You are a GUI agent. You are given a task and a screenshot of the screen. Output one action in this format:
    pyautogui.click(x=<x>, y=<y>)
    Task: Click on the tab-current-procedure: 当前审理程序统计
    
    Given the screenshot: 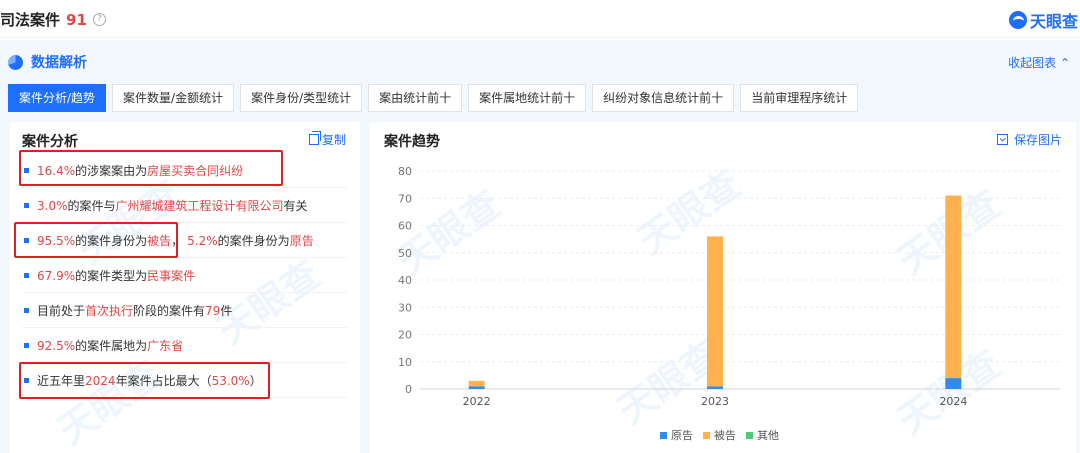 What is the action you would take?
    pyautogui.click(x=799, y=98)
    